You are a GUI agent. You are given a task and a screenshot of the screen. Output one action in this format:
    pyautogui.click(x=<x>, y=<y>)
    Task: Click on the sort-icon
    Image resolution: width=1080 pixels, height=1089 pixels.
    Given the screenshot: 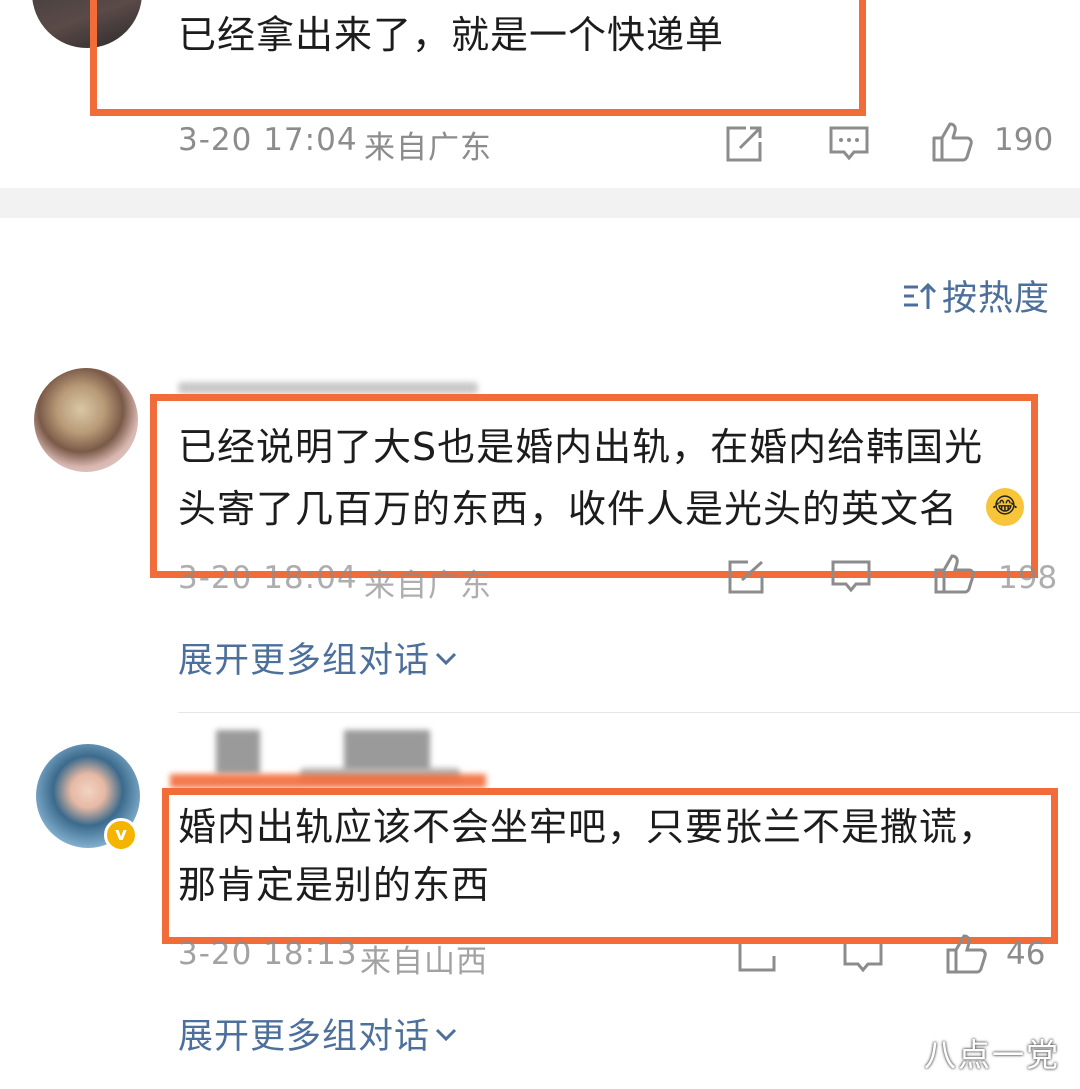 What is the action you would take?
    pyautogui.click(x=919, y=296)
    